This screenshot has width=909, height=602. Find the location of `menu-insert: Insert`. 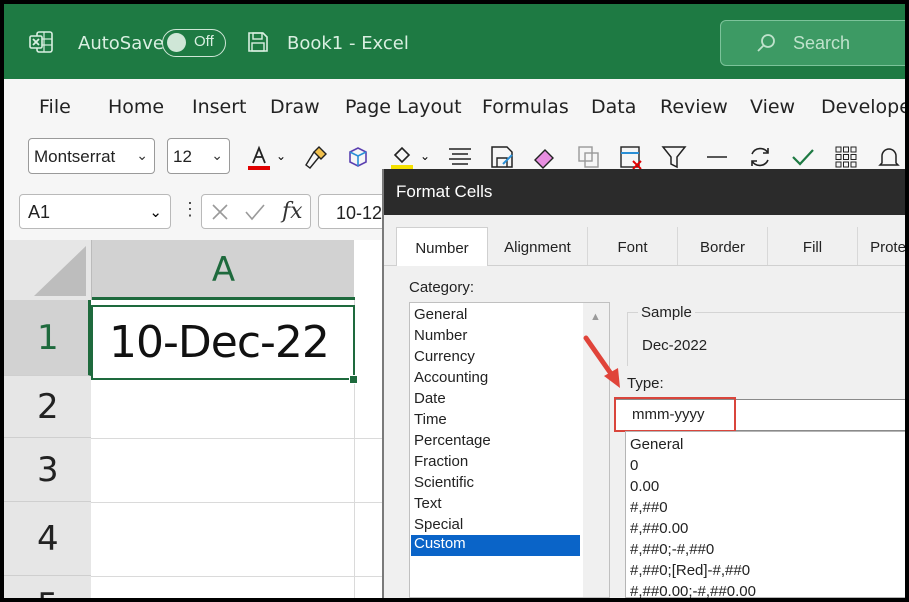

menu-insert: Insert is located at coordinates (219, 107).